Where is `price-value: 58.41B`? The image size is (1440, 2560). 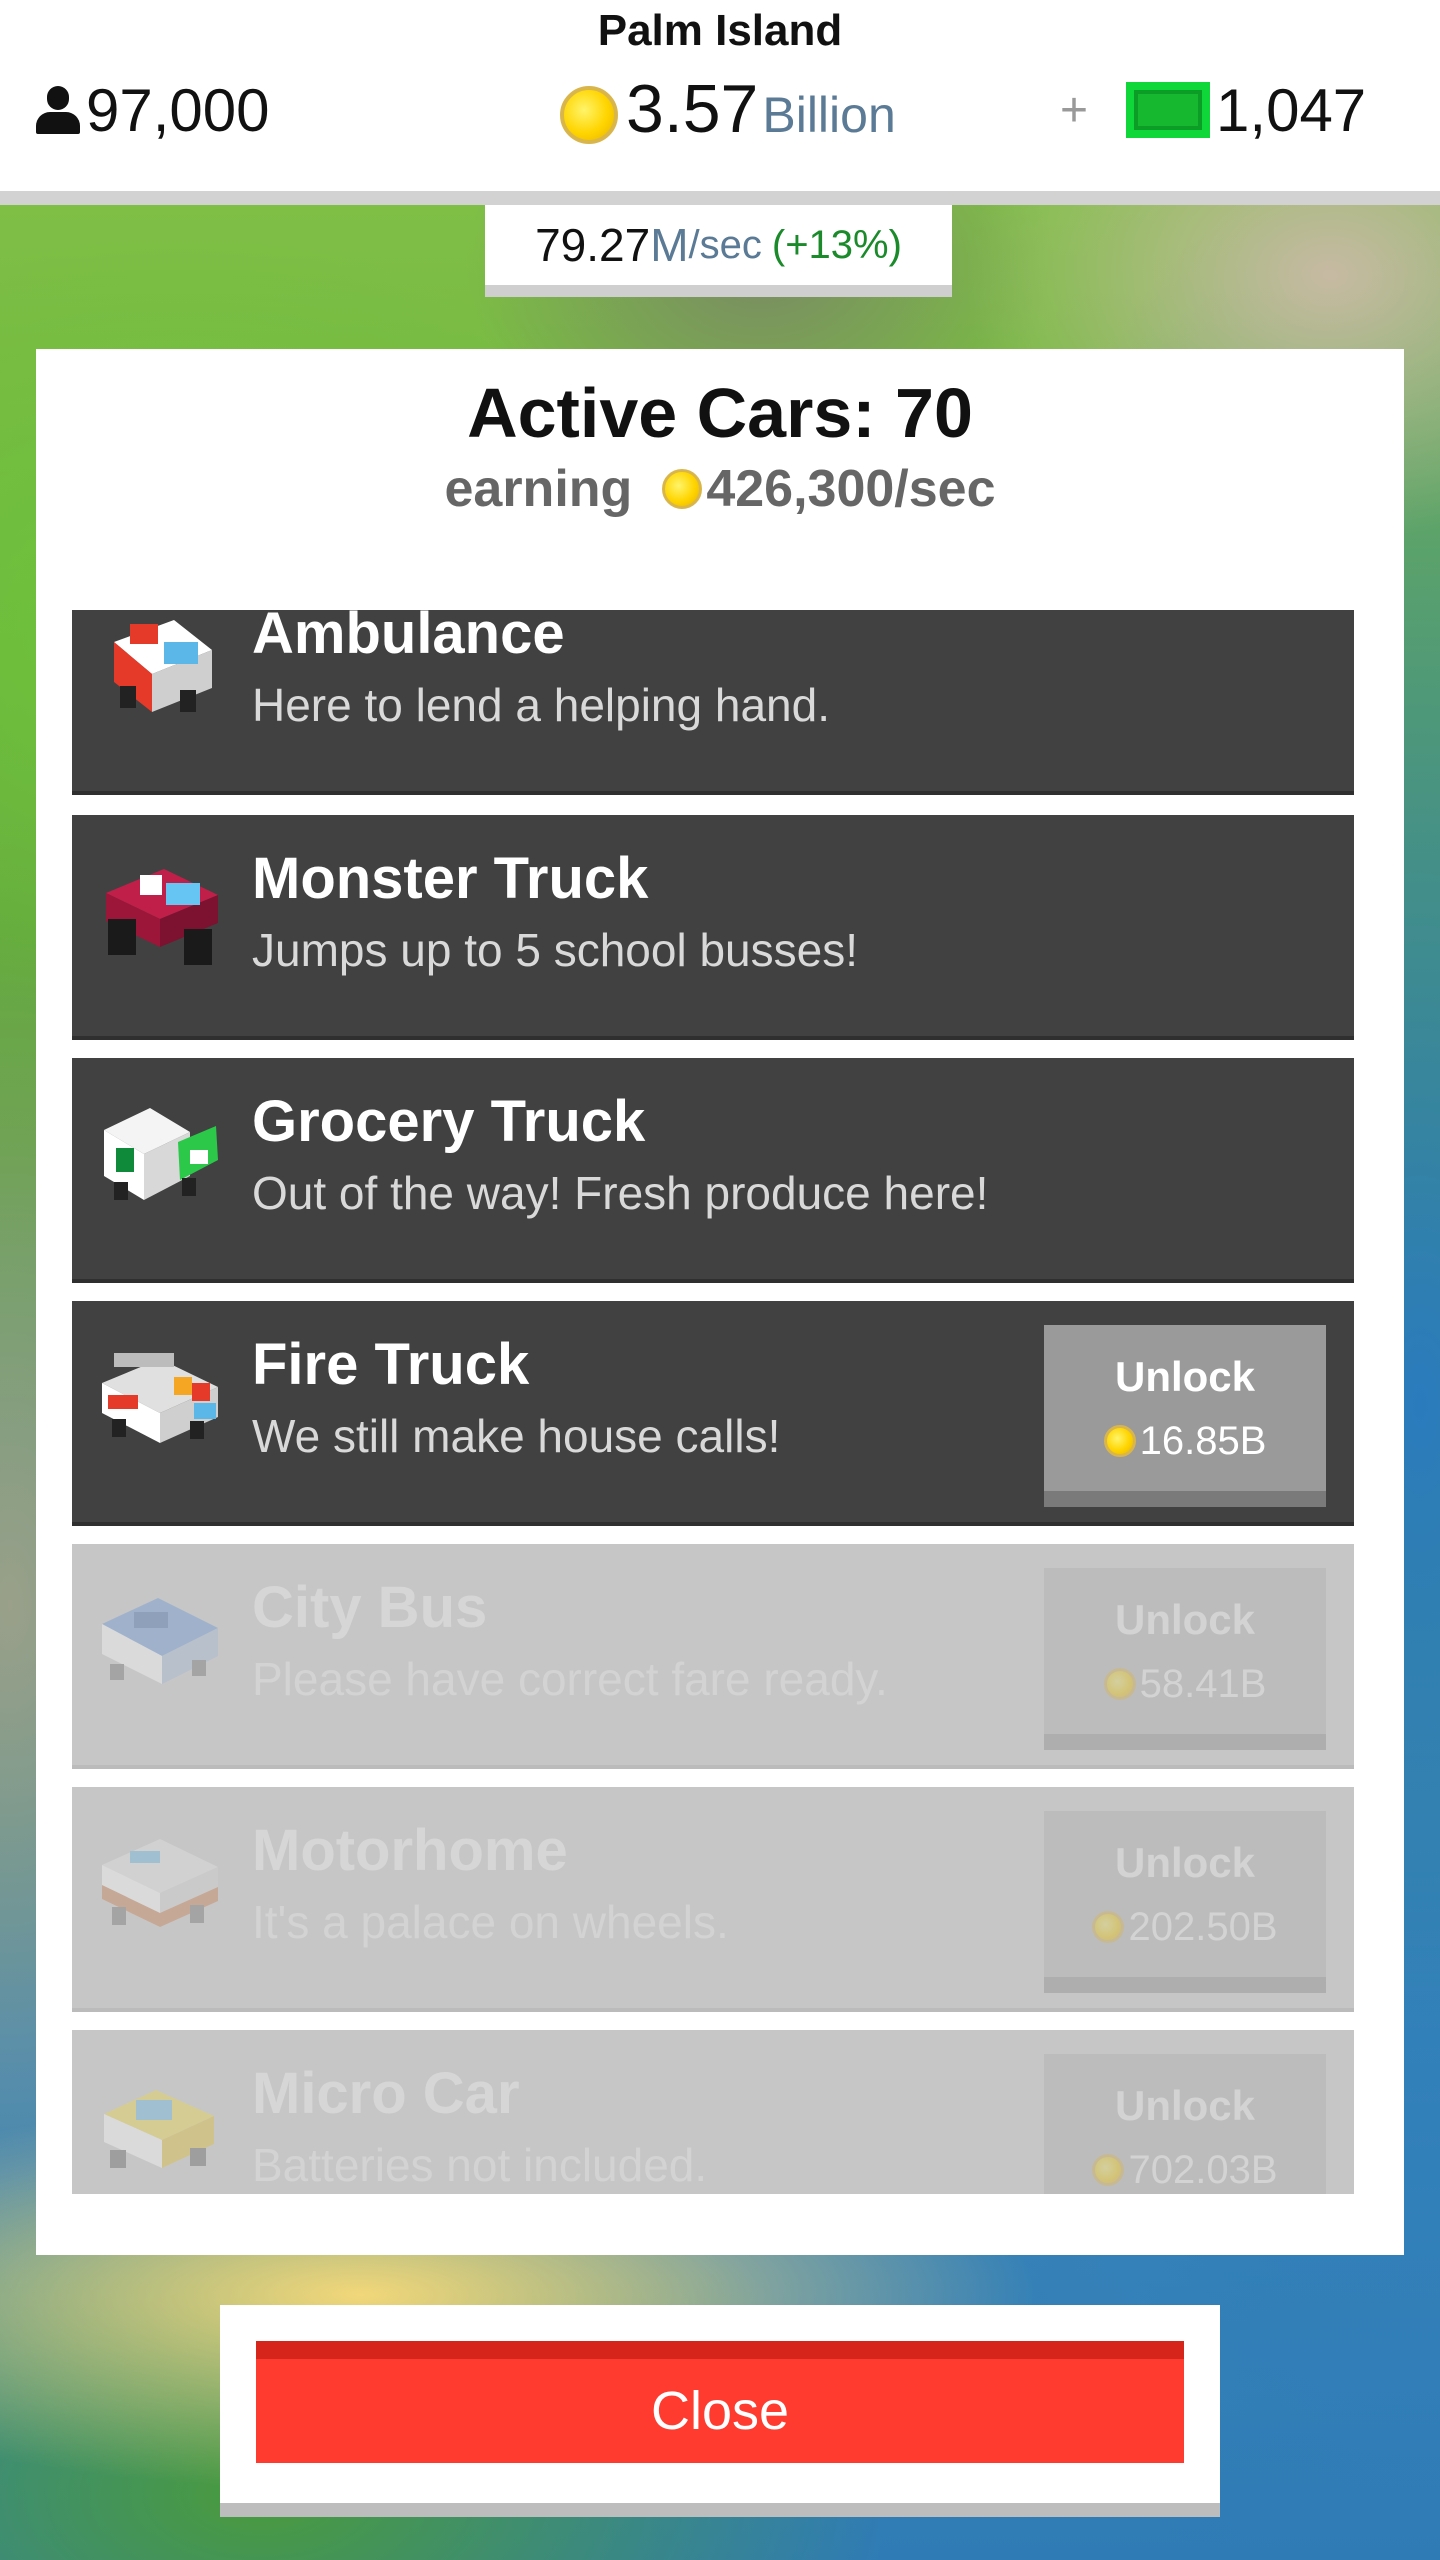 price-value: 58.41B is located at coordinates (1203, 1683).